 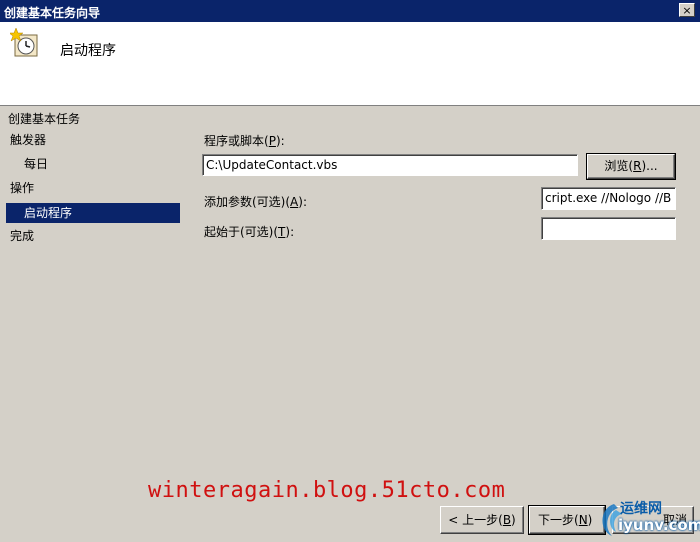 What do you see at coordinates (482, 520) in the screenshot?
I see `back-button: < 上一步(B)` at bounding box center [482, 520].